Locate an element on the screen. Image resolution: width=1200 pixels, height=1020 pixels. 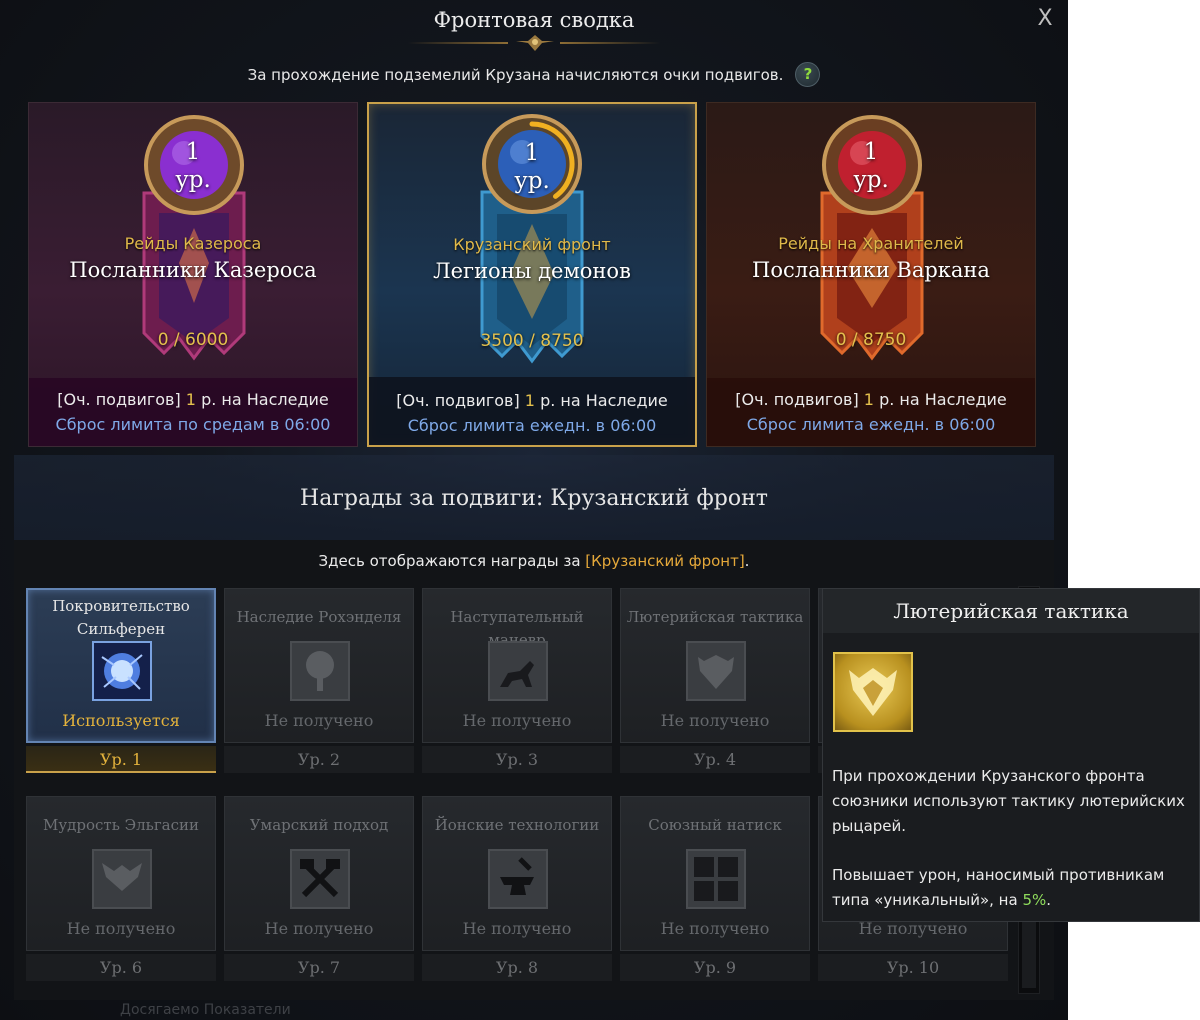
title-ornament-icon is located at coordinates (535, 43).